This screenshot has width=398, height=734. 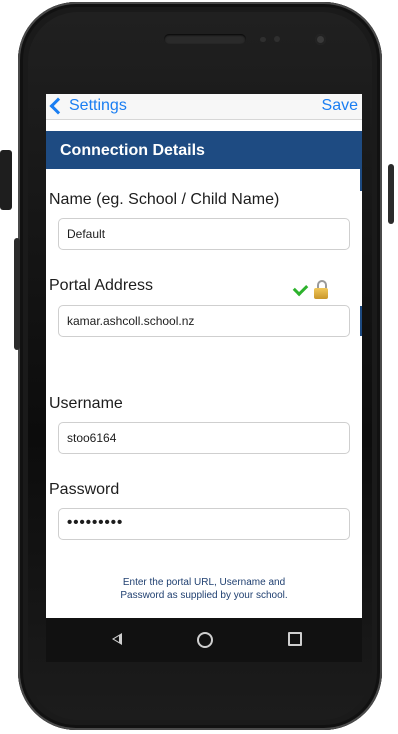 What do you see at coordinates (320, 39) in the screenshot?
I see `front-camera` at bounding box center [320, 39].